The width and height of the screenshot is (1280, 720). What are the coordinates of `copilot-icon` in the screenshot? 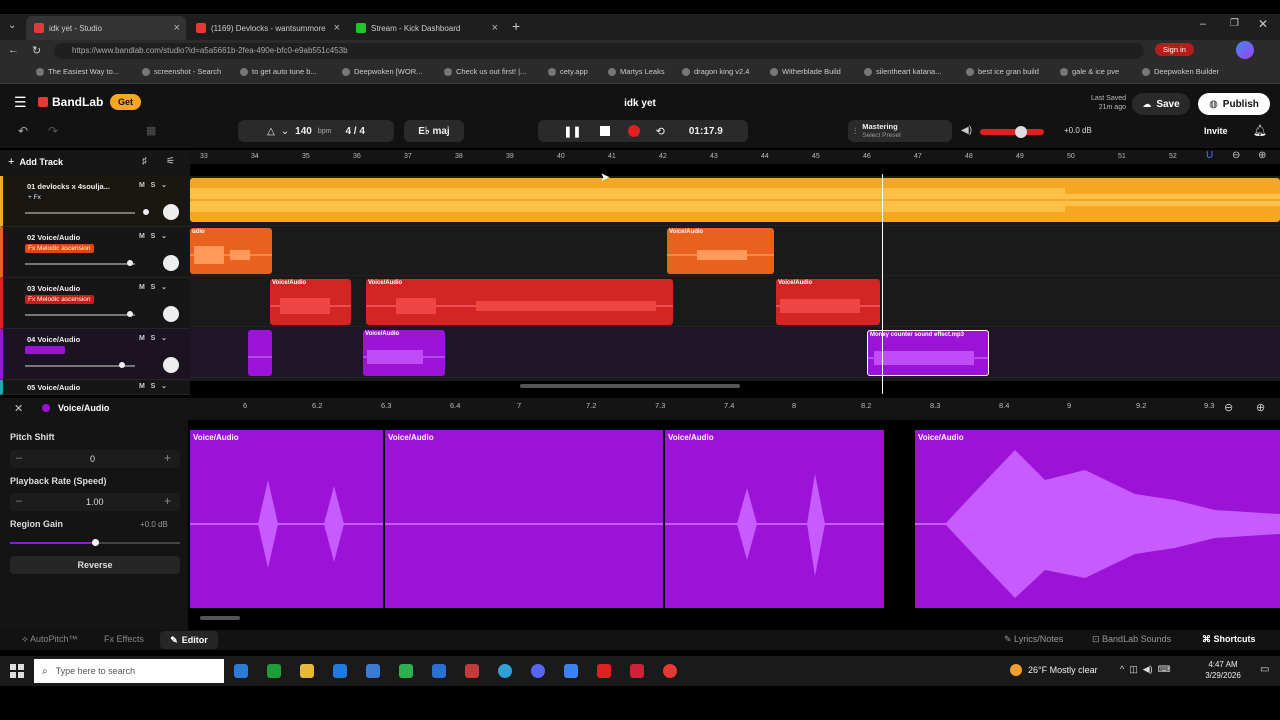 It's located at (1245, 50).